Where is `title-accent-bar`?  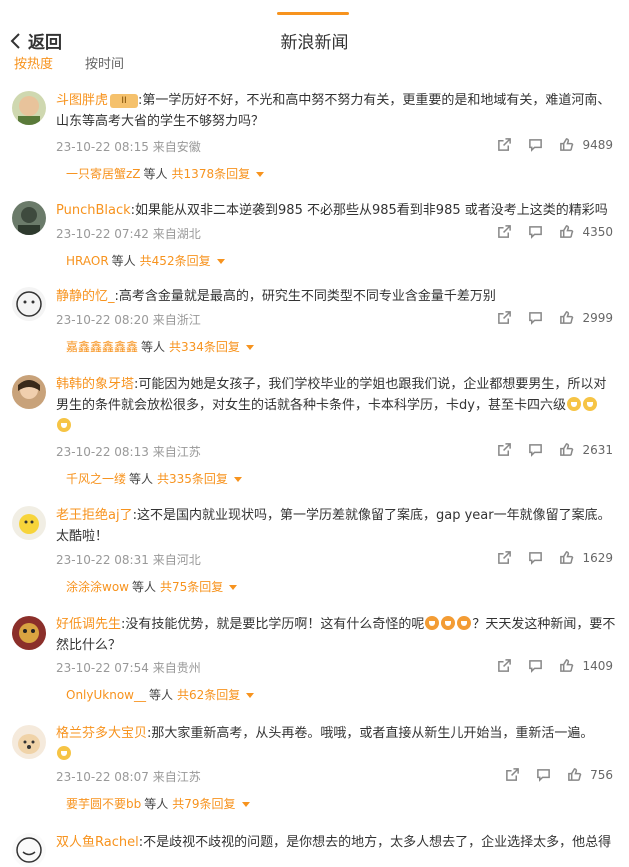
title-accent-bar is located at coordinates (313, 13).